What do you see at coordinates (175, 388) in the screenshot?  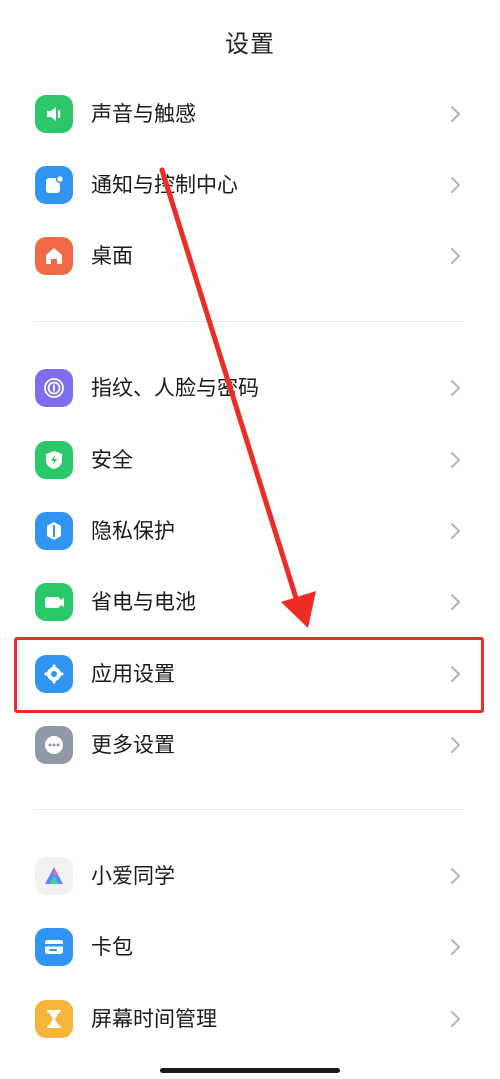 I see `settings-item-label: 指纹、人脸与密码` at bounding box center [175, 388].